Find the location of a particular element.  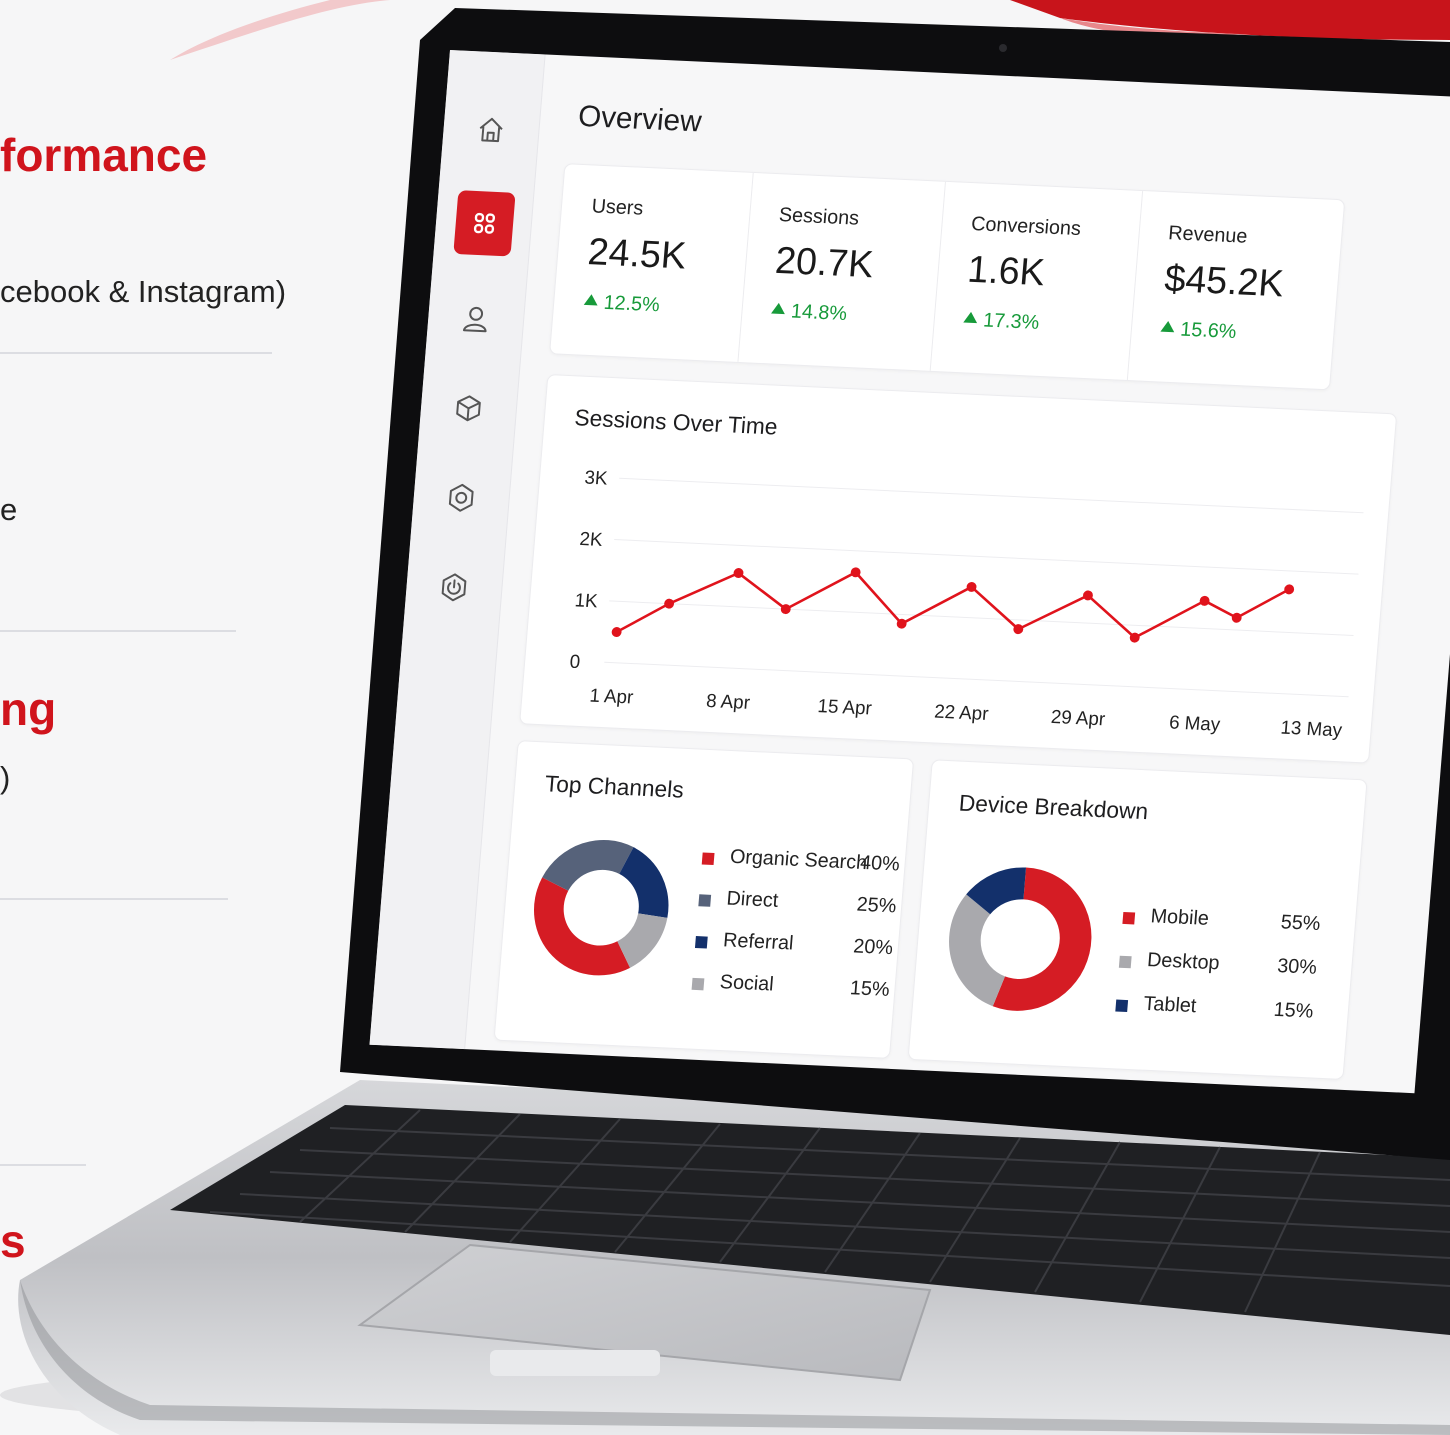

dashboard-grid-icon is located at coordinates (484, 223).